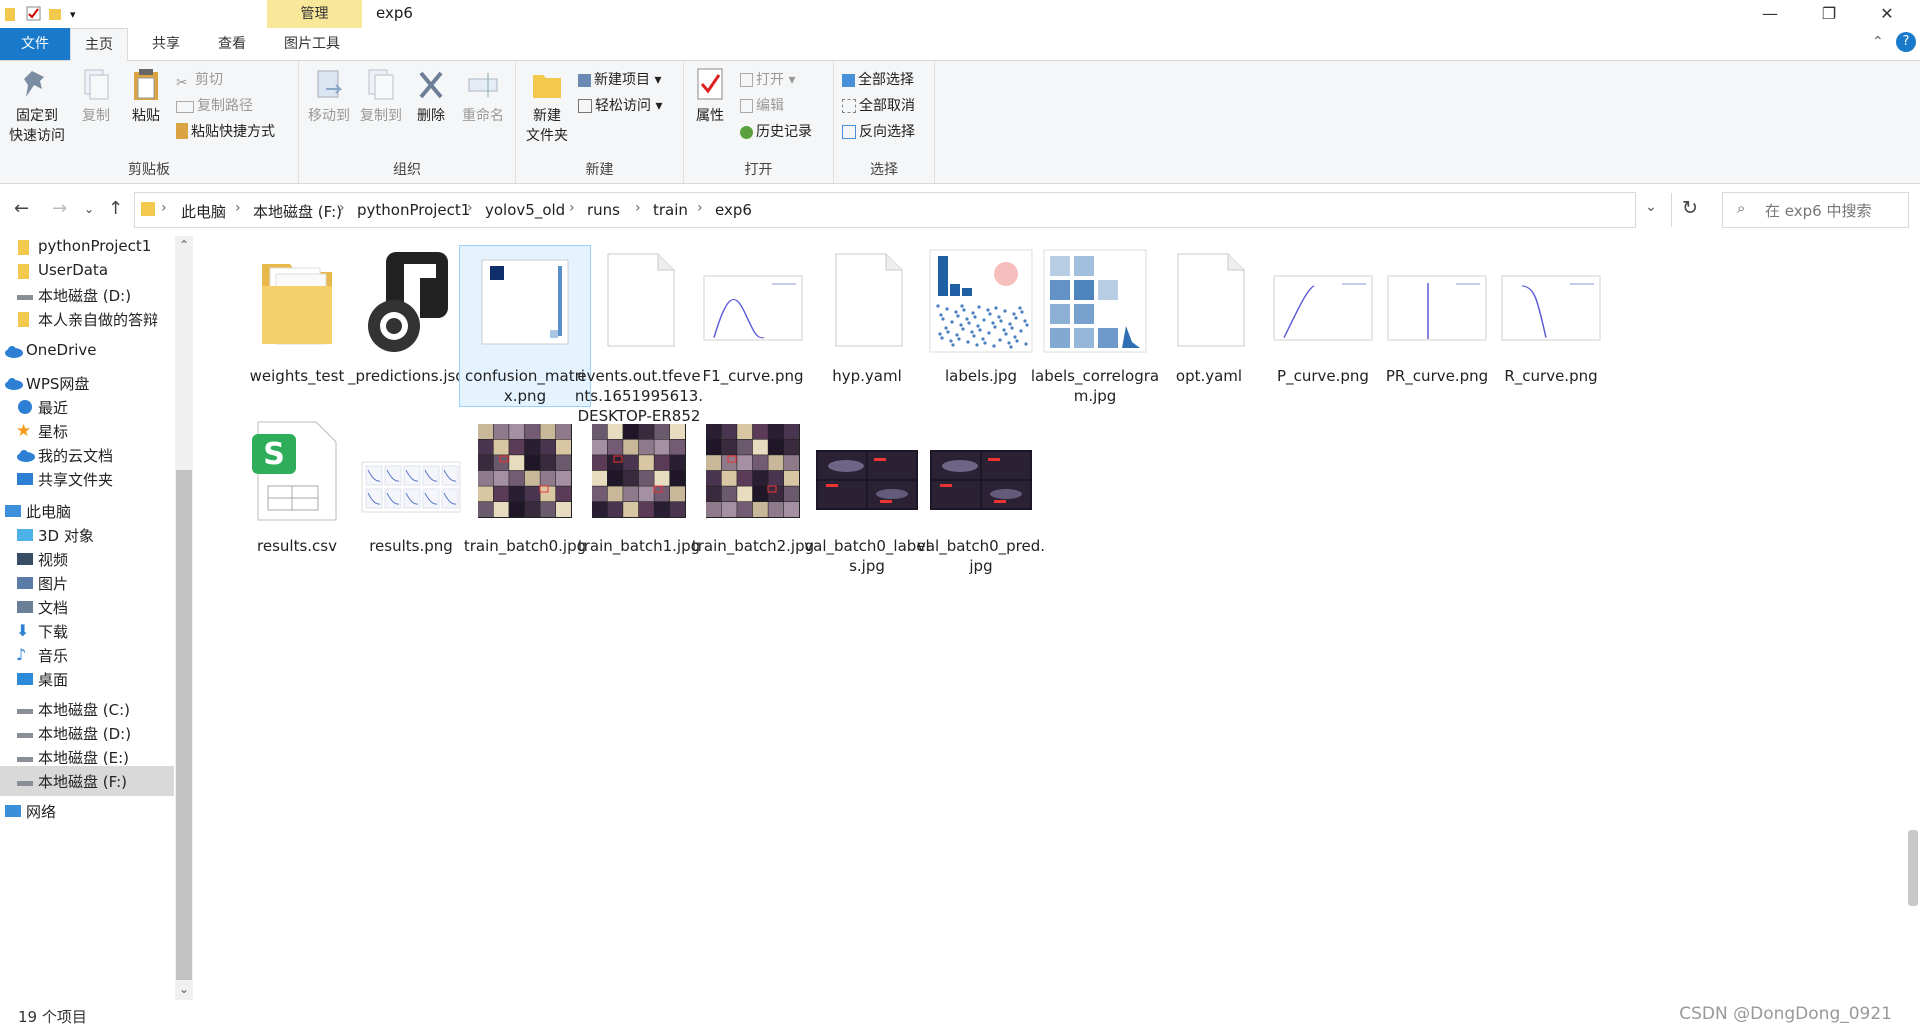 This screenshot has width=1920, height=1030. What do you see at coordinates (603, 210) in the screenshot?
I see `breadcrumb-item: runs` at bounding box center [603, 210].